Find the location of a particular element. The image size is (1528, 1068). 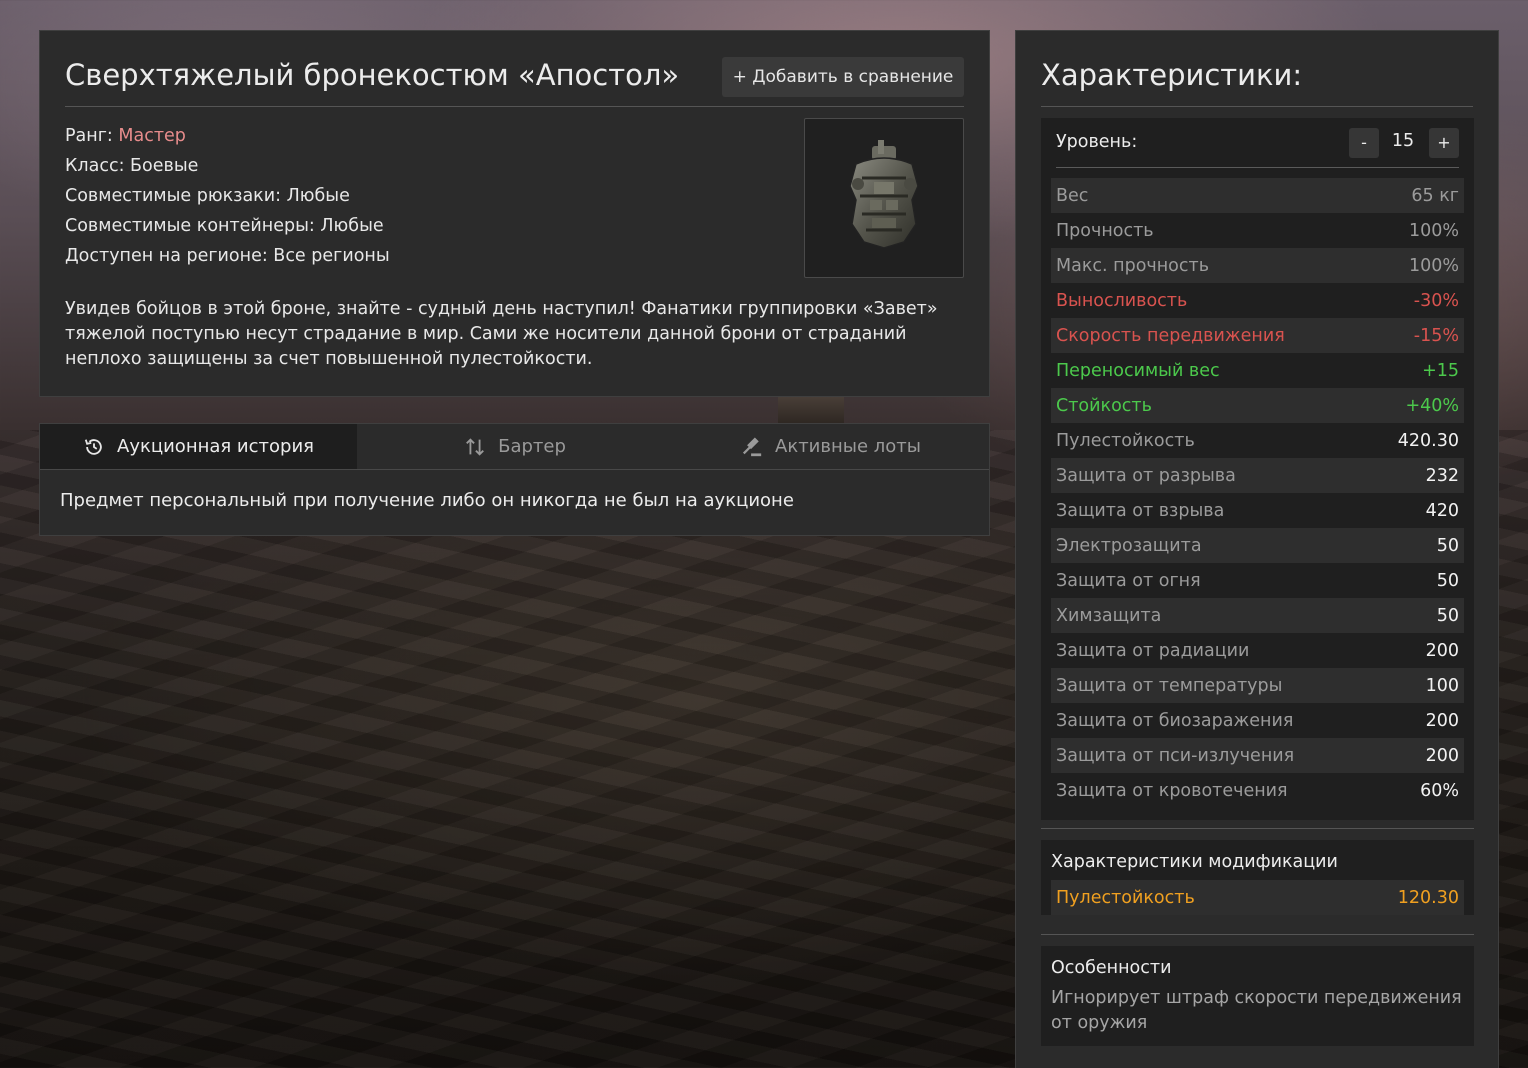

level-increase-button: + is located at coordinates (1444, 143).